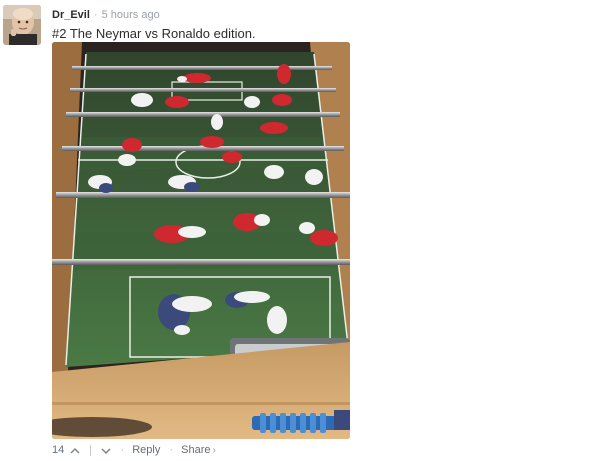  What do you see at coordinates (71, 15) in the screenshot?
I see `author-name: Dr_Evil` at bounding box center [71, 15].